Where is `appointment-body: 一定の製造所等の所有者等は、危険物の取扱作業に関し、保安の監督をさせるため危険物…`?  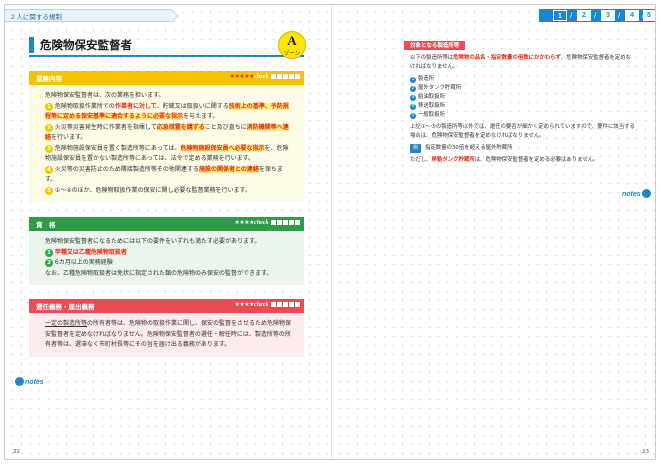 appointment-body: 一定の製造所等の所有者等は、危険物の取扱作業に関し、保安の監督をさせるため危険物… is located at coordinates (166, 335).